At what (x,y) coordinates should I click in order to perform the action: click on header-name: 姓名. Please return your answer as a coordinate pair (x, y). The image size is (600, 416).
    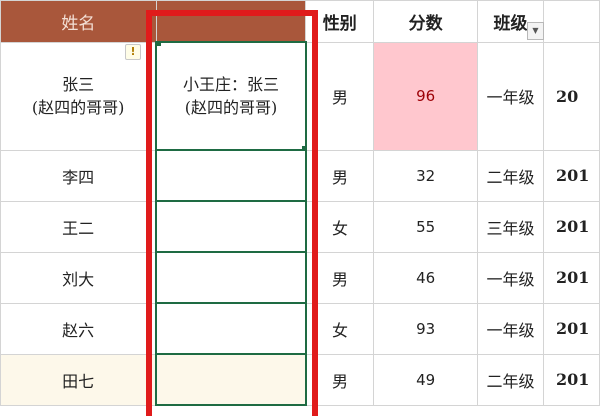
    Looking at the image, I should click on (78, 21).